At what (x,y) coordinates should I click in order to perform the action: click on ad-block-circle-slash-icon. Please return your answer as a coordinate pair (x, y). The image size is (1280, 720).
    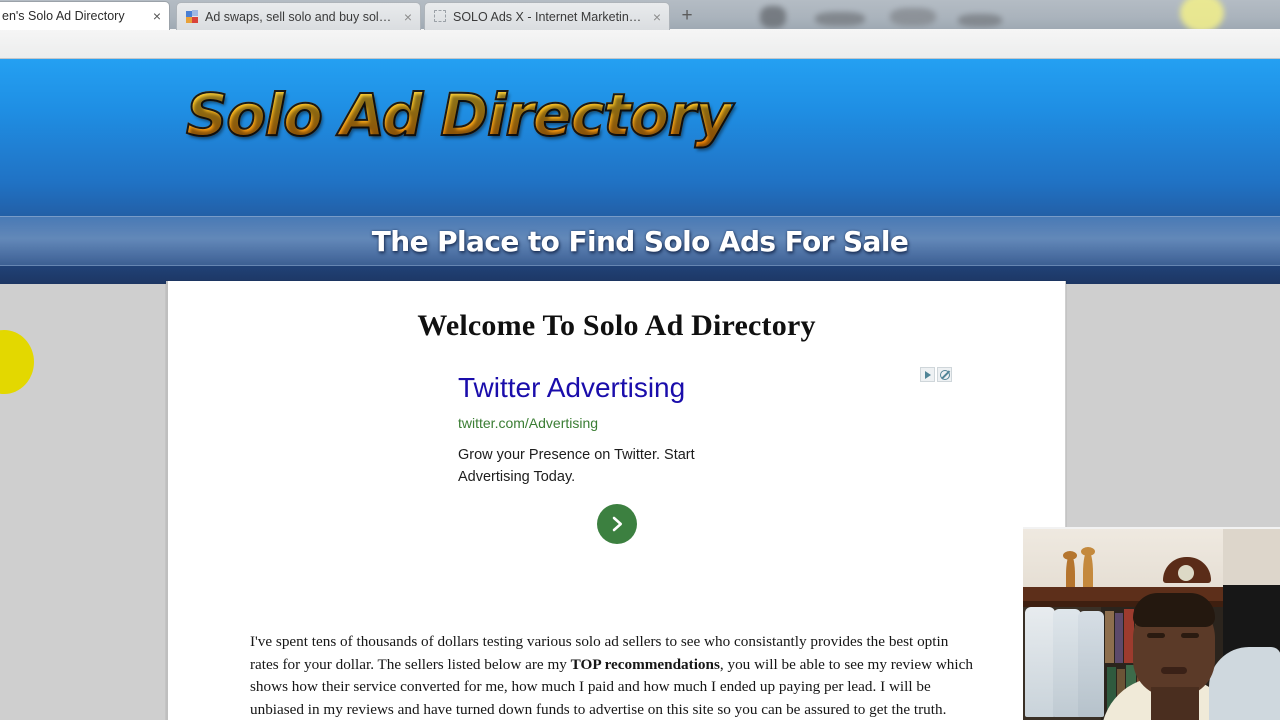
    Looking at the image, I should click on (944, 374).